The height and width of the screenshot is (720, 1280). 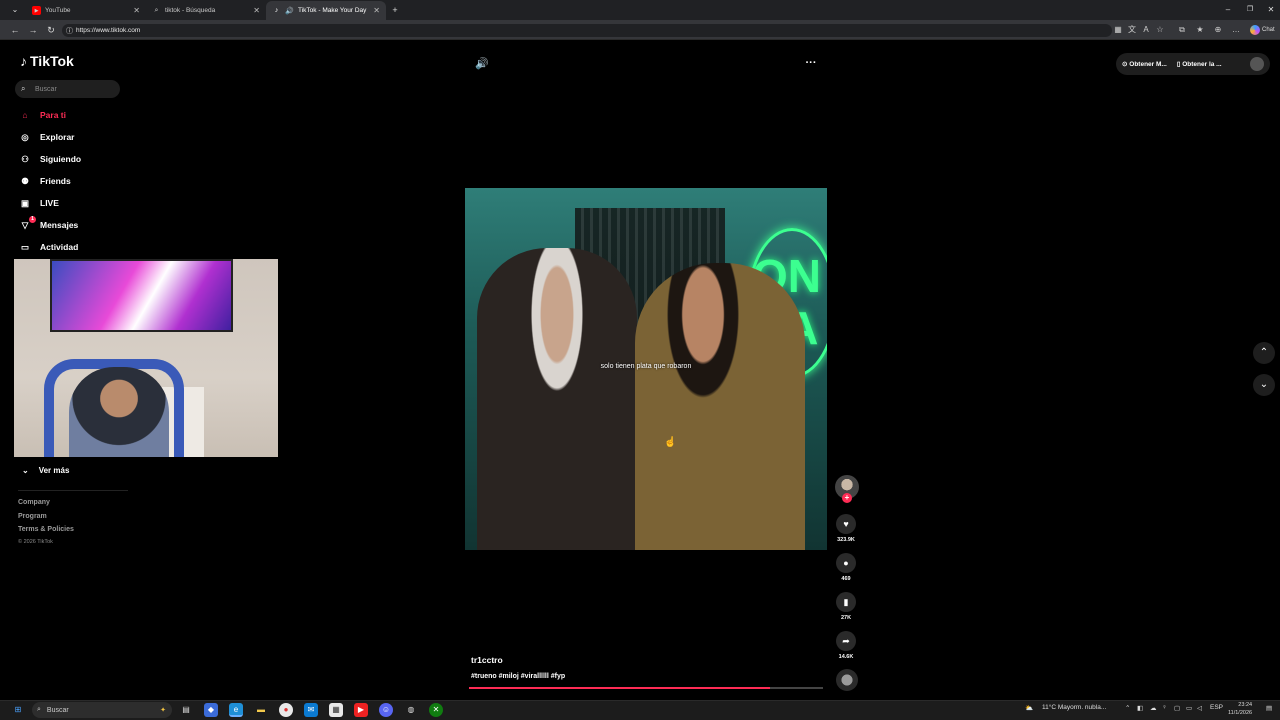 I want to click on taskbar-clock: 23:24 11/1/2026, so click(x=1240, y=709).